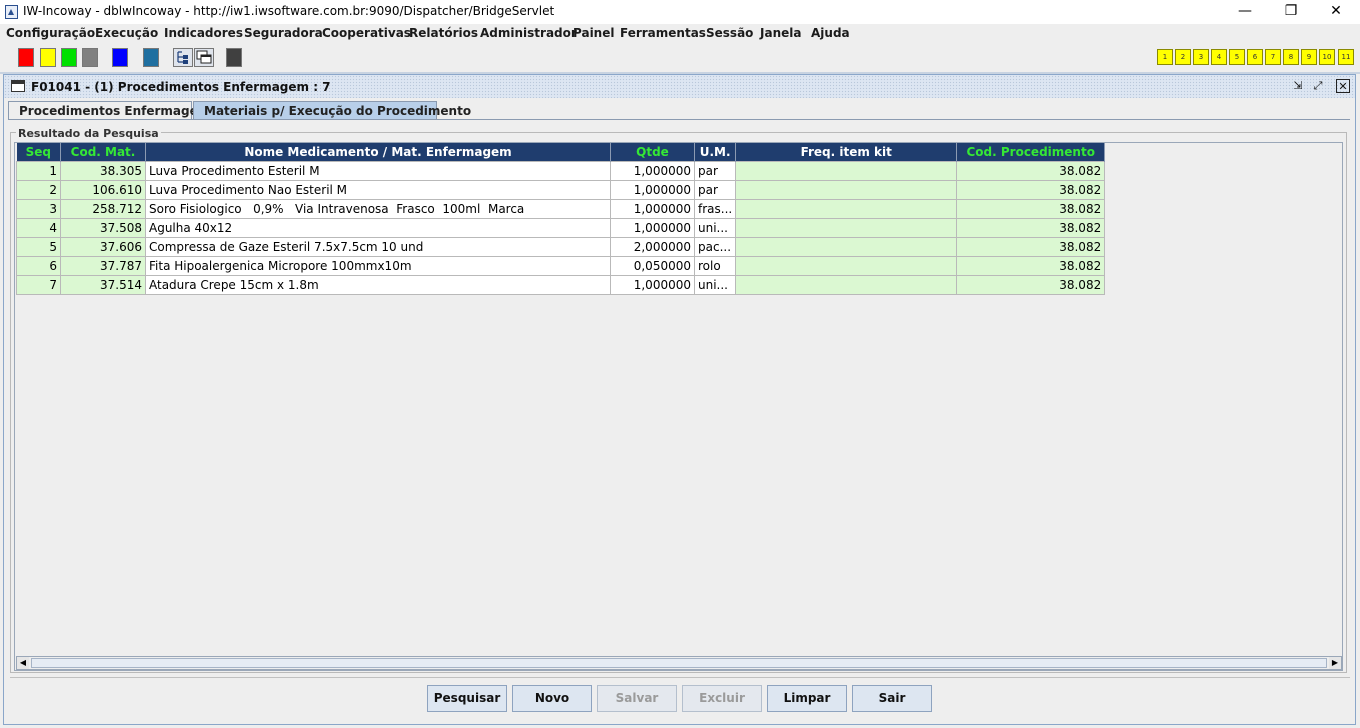 The image size is (1360, 728). I want to click on cell-seq: 4, so click(38, 228).